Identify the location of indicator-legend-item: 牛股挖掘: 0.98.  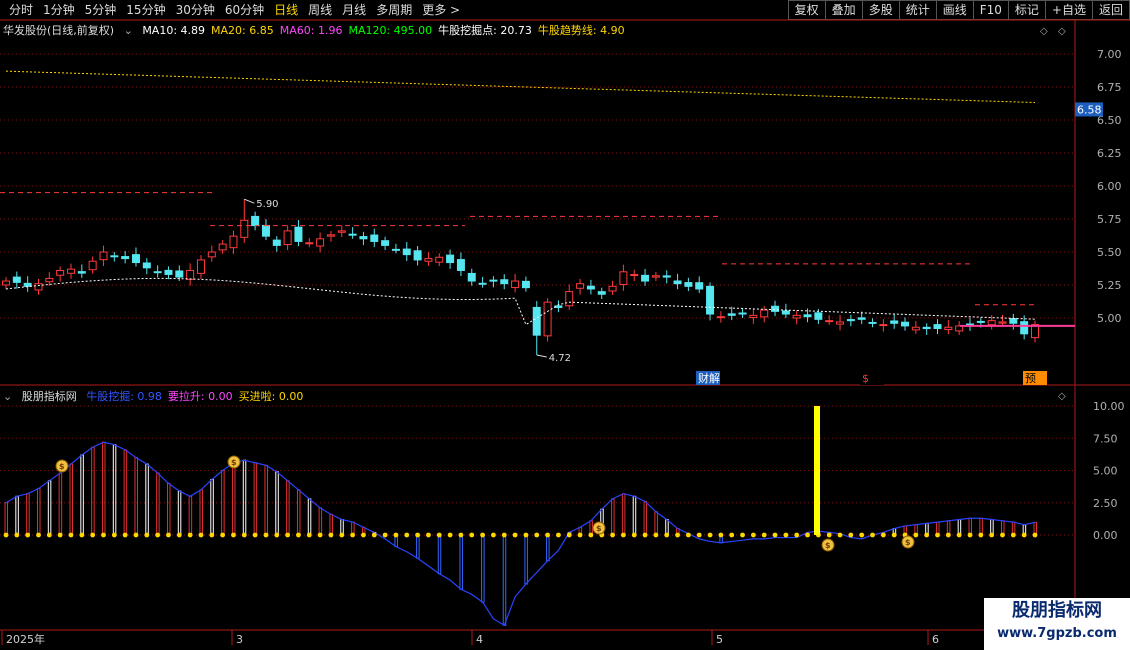
(124, 396).